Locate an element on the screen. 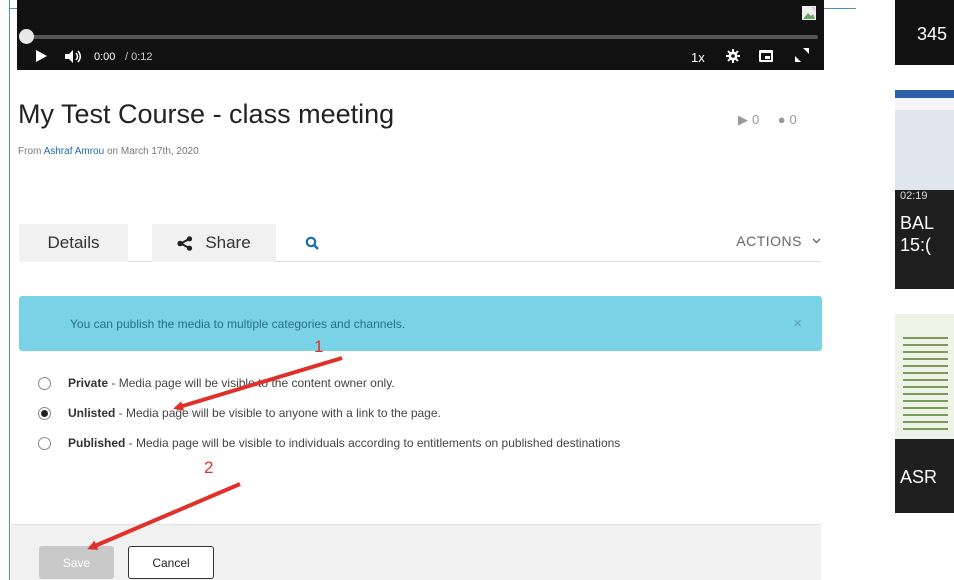 This screenshot has height=580, width=954. annotation-label-1: 1 is located at coordinates (319, 346).